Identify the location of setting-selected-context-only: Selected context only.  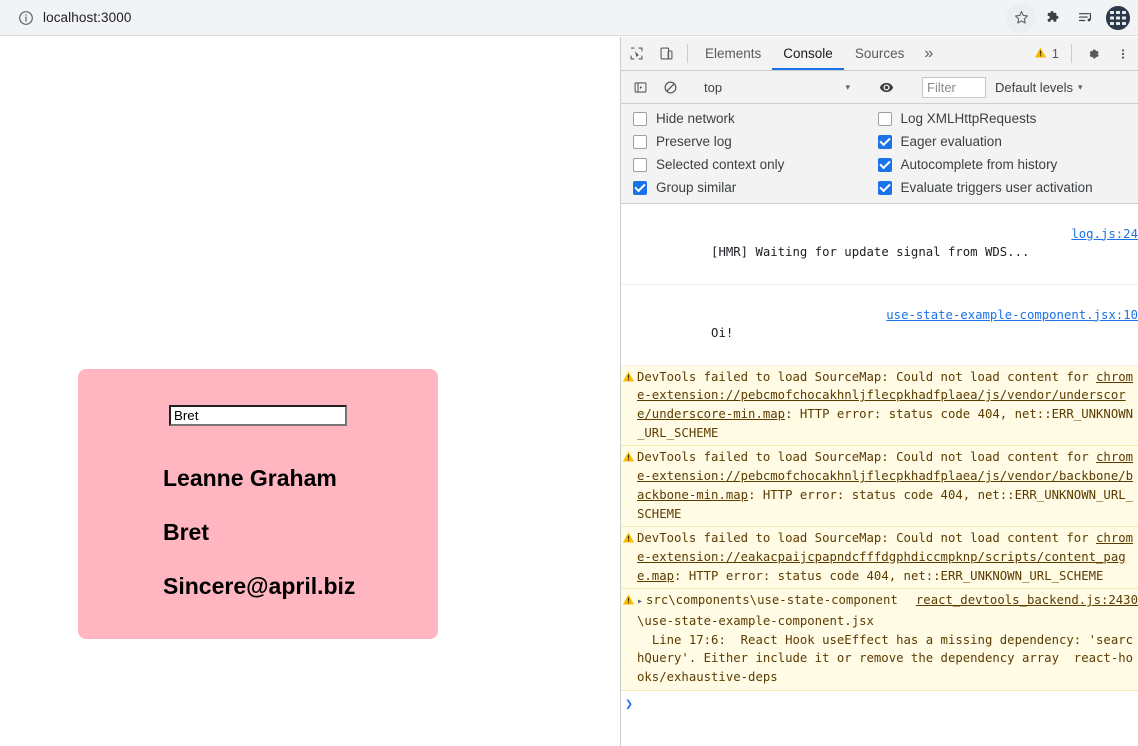
(750, 164).